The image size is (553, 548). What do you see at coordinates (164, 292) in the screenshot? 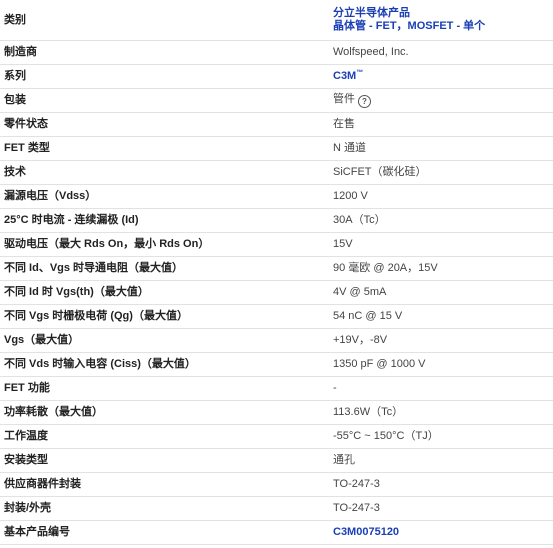
I see `attr-label-vgs-th: 不同 Id 时 Vgs(th)（最大值）` at bounding box center [164, 292].